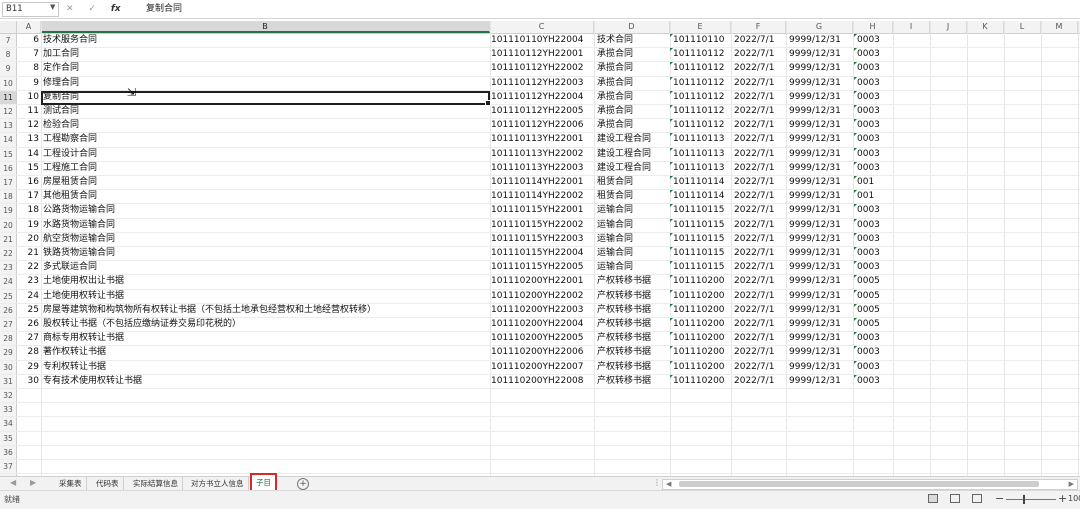 Image resolution: width=1080 pixels, height=509 pixels. I want to click on cell-a: 28, so click(29, 352).